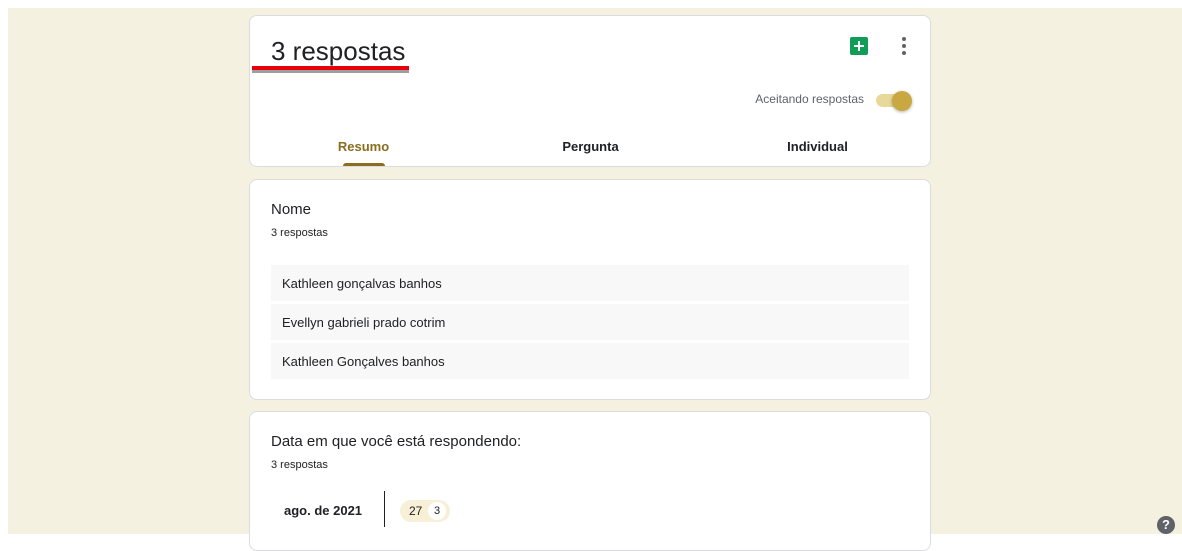 The image size is (1182, 551). I want to click on more-vert-icon, so click(904, 46).